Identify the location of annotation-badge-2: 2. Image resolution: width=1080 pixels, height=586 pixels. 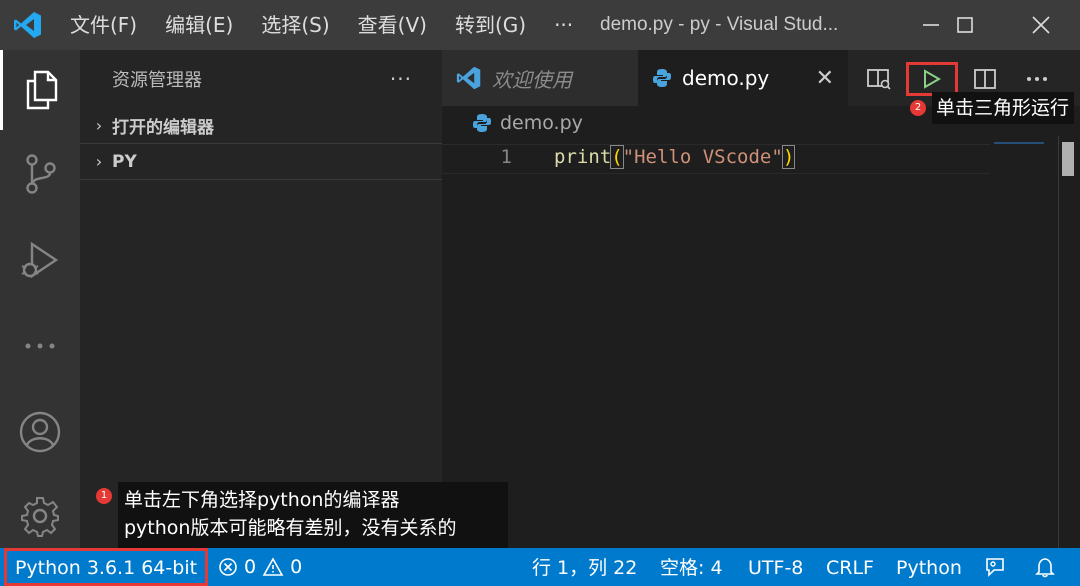
(918, 108).